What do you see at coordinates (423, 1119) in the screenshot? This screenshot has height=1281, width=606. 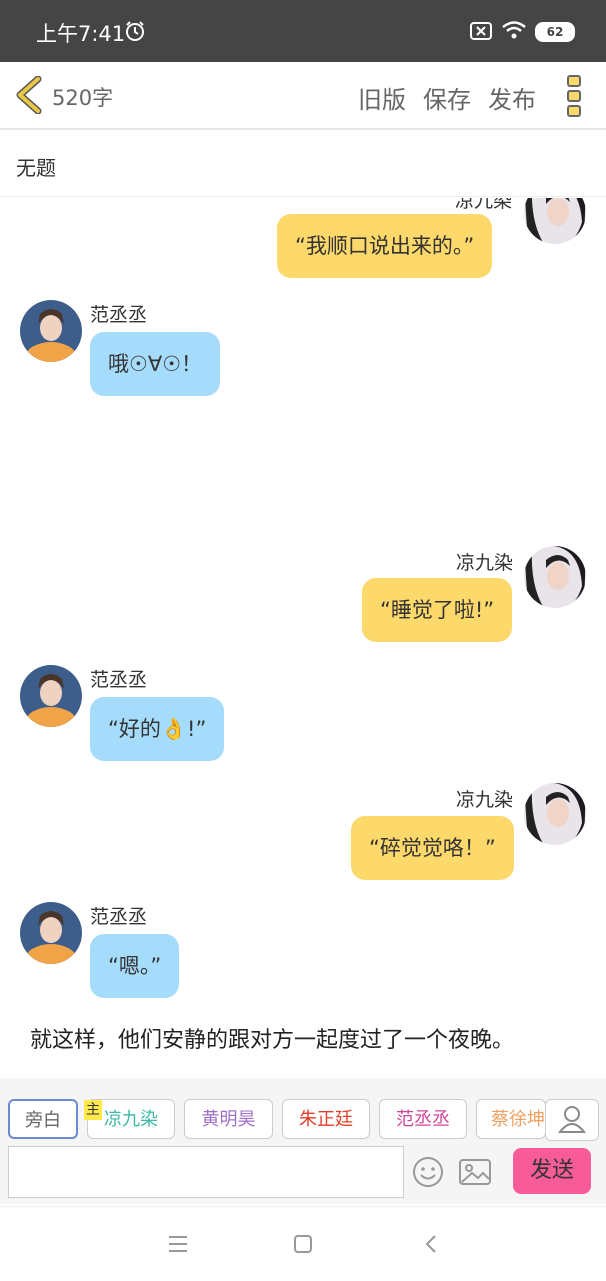 I see `character-chip-fanchengcheng: 范丞丞` at bounding box center [423, 1119].